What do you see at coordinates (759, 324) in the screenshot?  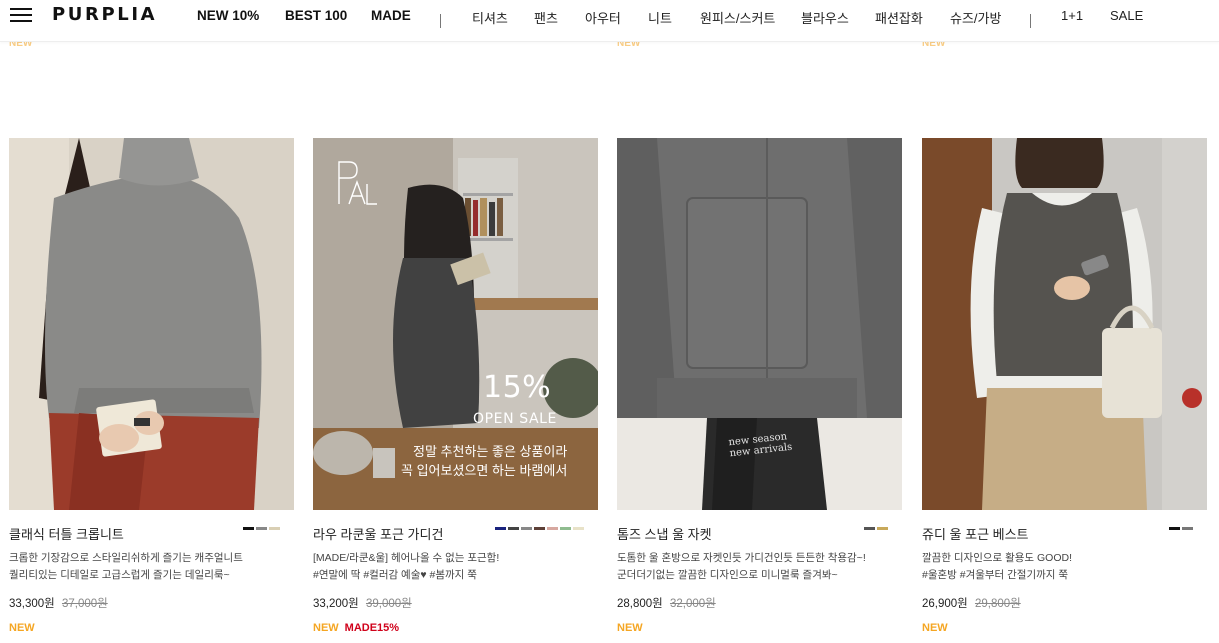 I see `product-image: new season new arrivals` at bounding box center [759, 324].